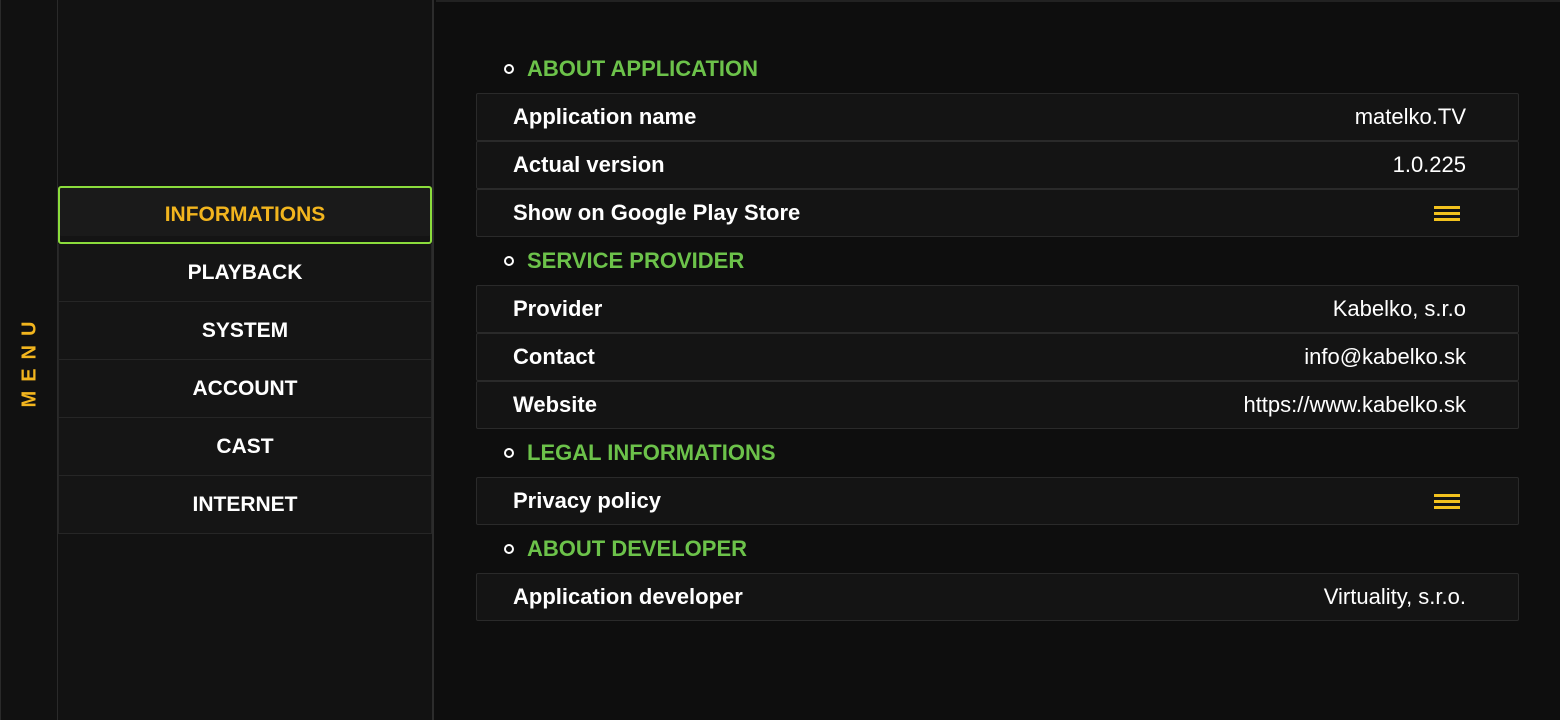 The image size is (1560, 720). Describe the element at coordinates (245, 331) in the screenshot. I see `sidebar-item-system: SYSTEM` at that location.